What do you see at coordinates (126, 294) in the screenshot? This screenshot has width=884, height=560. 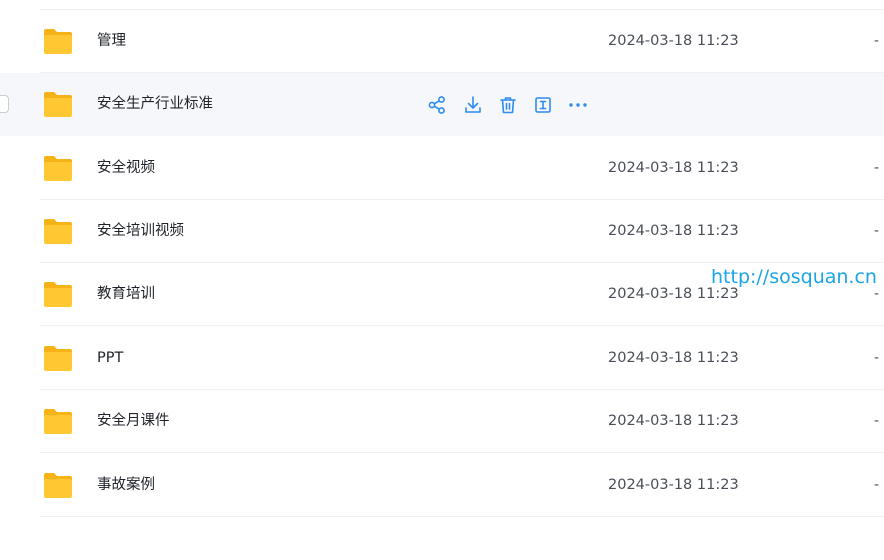 I see `file-name: 教育培训` at bounding box center [126, 294].